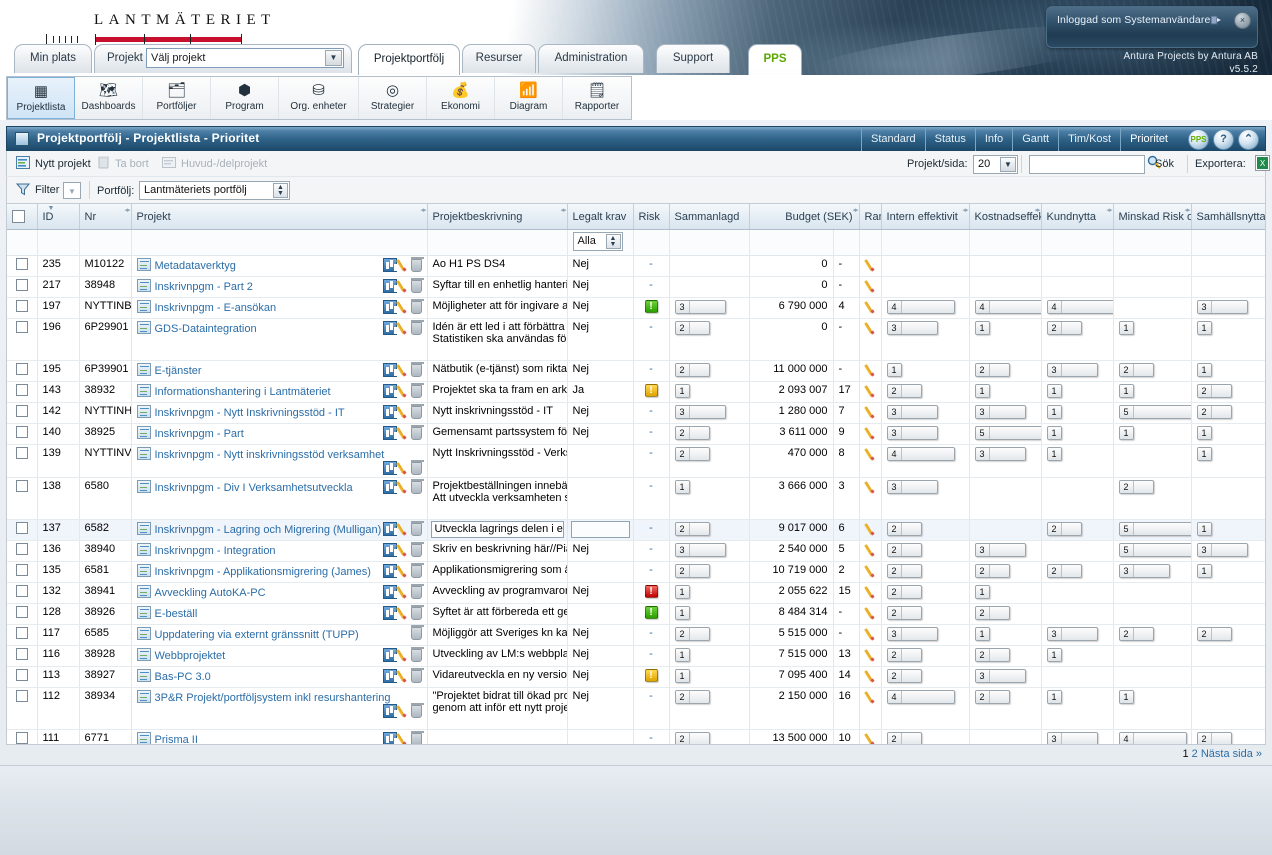 The height and width of the screenshot is (855, 1272). I want to click on pps-button: PPS, so click(1198, 139).